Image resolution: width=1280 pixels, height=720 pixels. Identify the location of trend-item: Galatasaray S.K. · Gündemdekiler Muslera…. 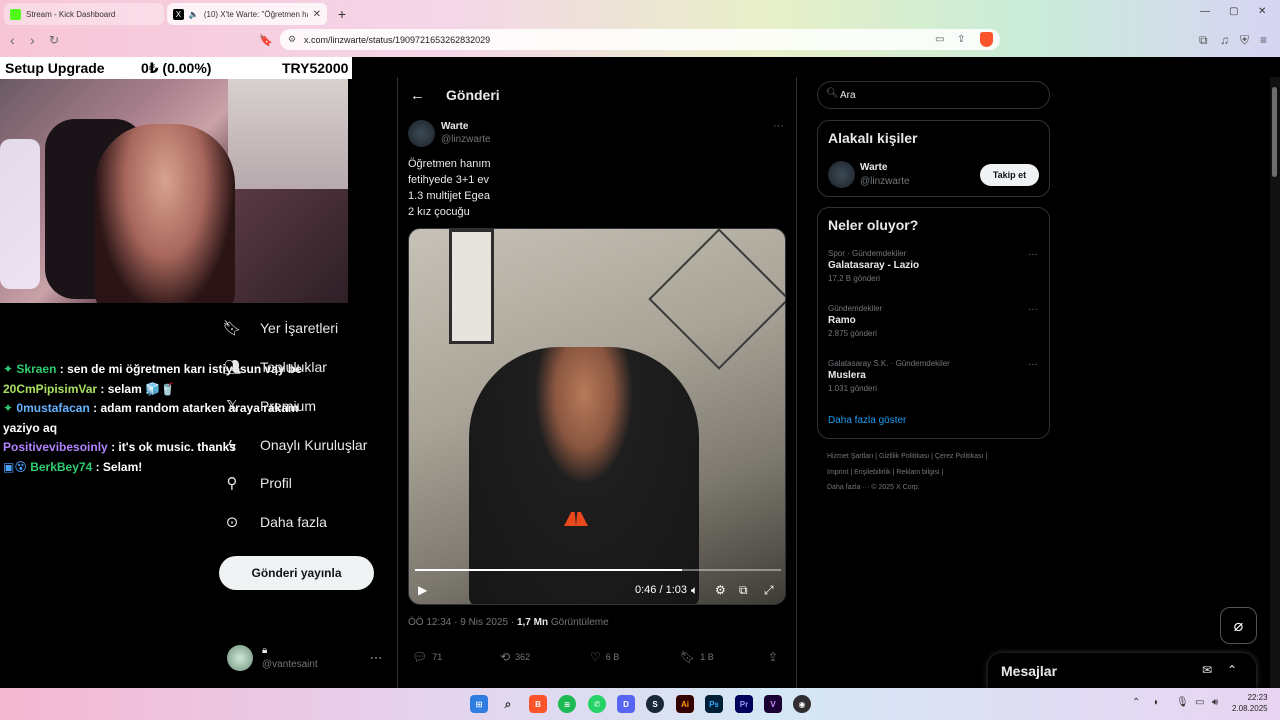
(933, 376).